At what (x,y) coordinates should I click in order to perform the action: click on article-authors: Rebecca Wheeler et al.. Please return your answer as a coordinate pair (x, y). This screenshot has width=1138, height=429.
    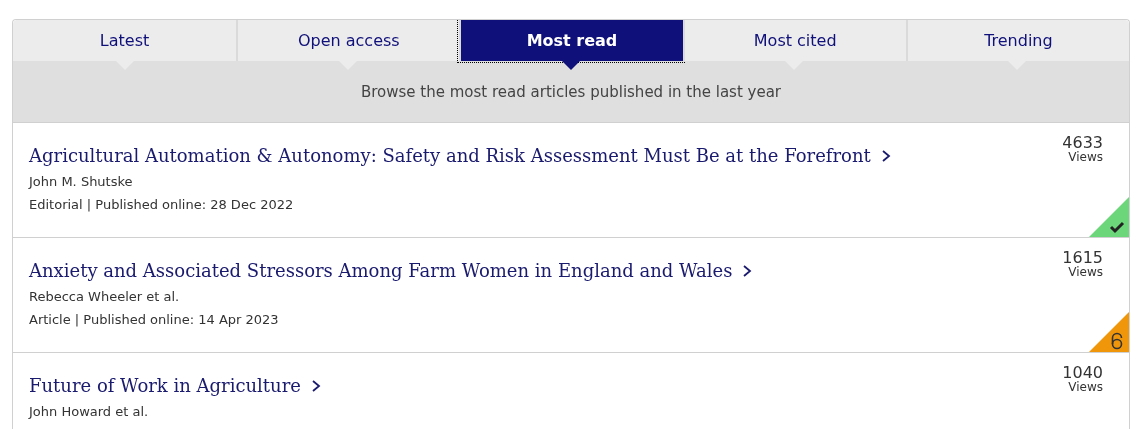
    Looking at the image, I should click on (105, 296).